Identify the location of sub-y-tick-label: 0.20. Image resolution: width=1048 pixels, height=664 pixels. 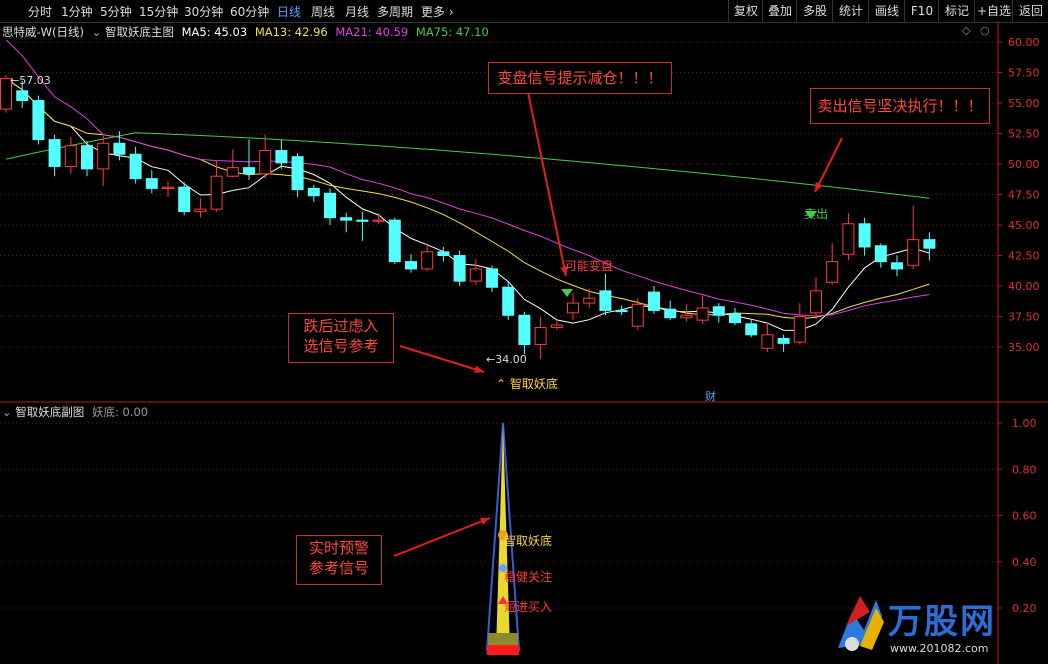
(1024, 608).